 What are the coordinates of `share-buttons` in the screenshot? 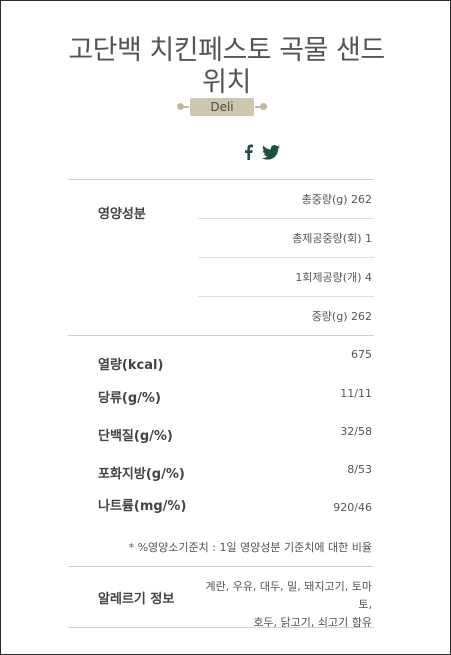 It's located at (262, 154).